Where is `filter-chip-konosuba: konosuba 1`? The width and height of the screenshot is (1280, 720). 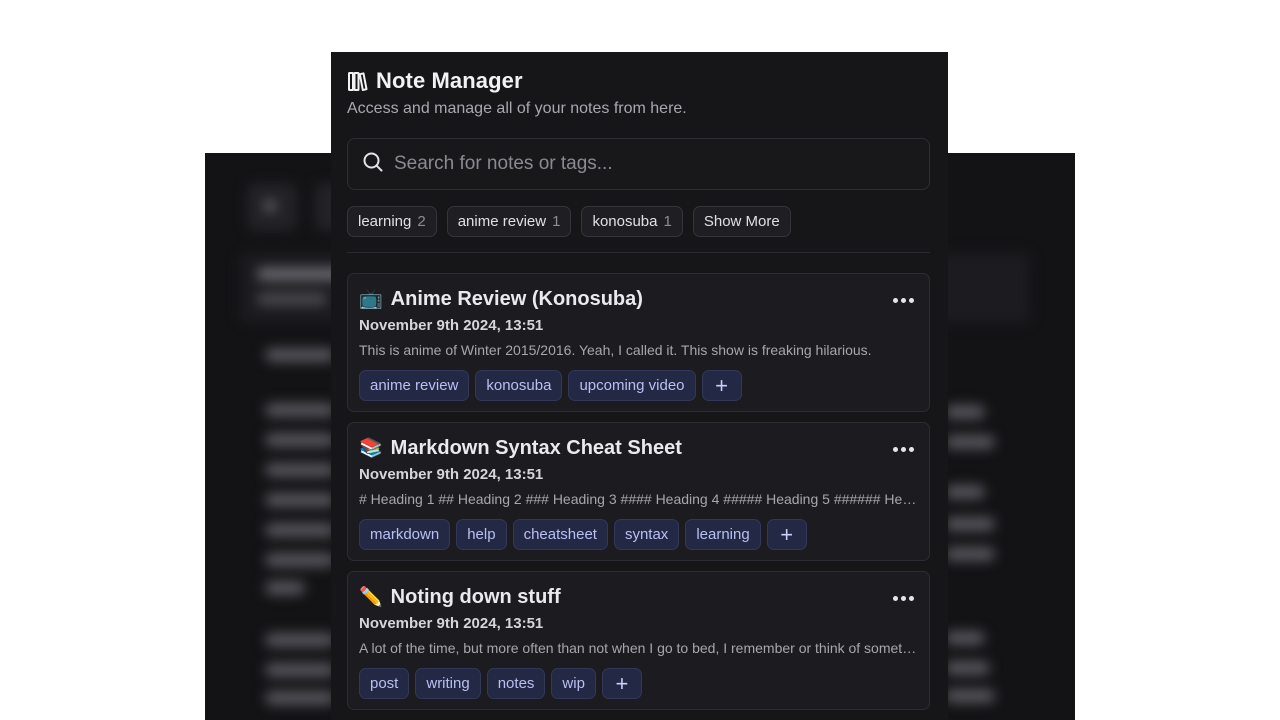 filter-chip-konosuba: konosuba 1 is located at coordinates (632, 221).